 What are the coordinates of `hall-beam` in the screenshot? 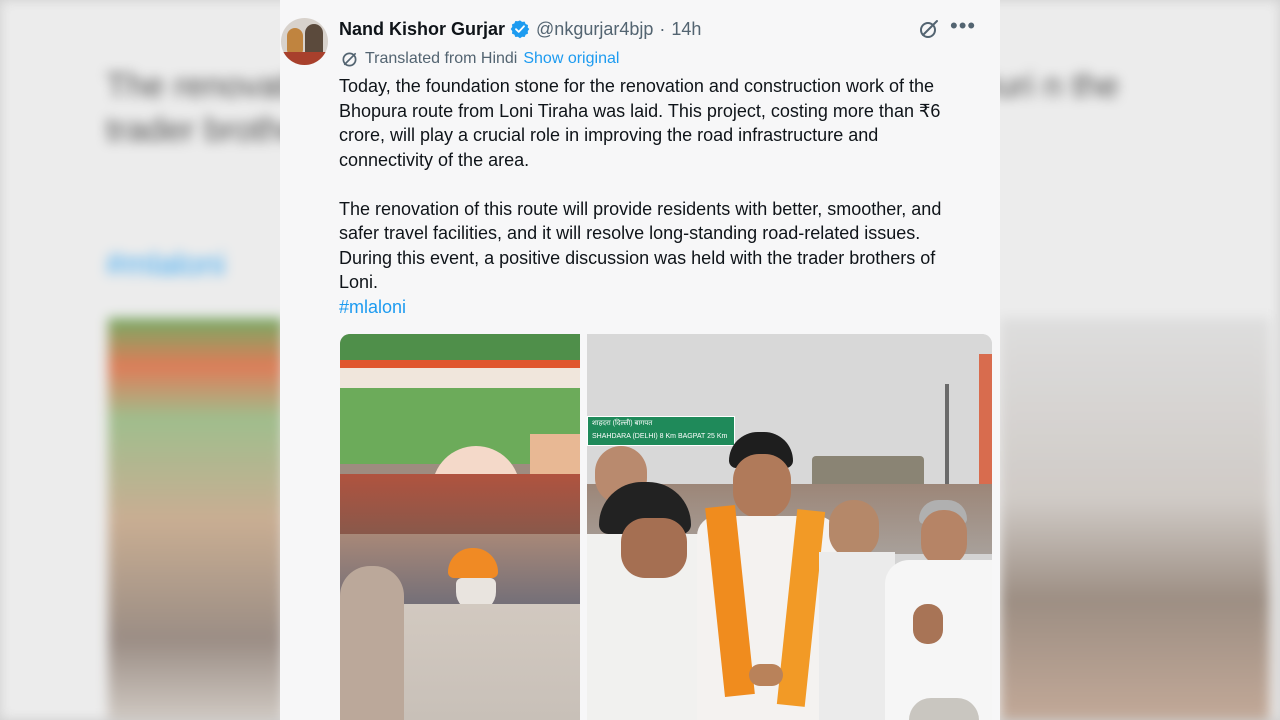 It's located at (460, 364).